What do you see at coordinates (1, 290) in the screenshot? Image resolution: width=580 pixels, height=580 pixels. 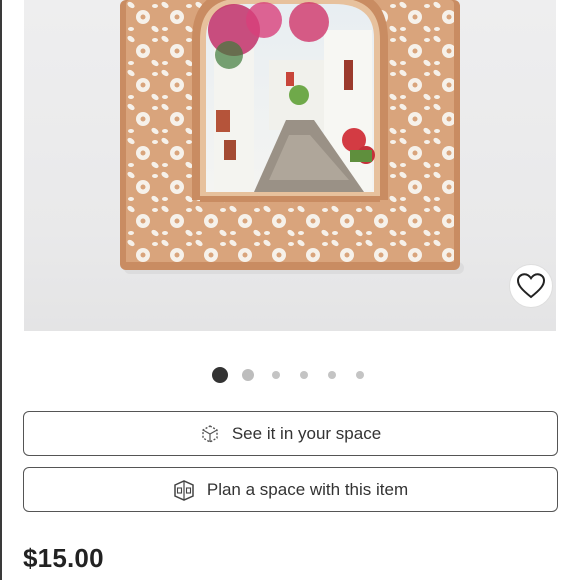 I see `left-edge-divider` at bounding box center [1, 290].